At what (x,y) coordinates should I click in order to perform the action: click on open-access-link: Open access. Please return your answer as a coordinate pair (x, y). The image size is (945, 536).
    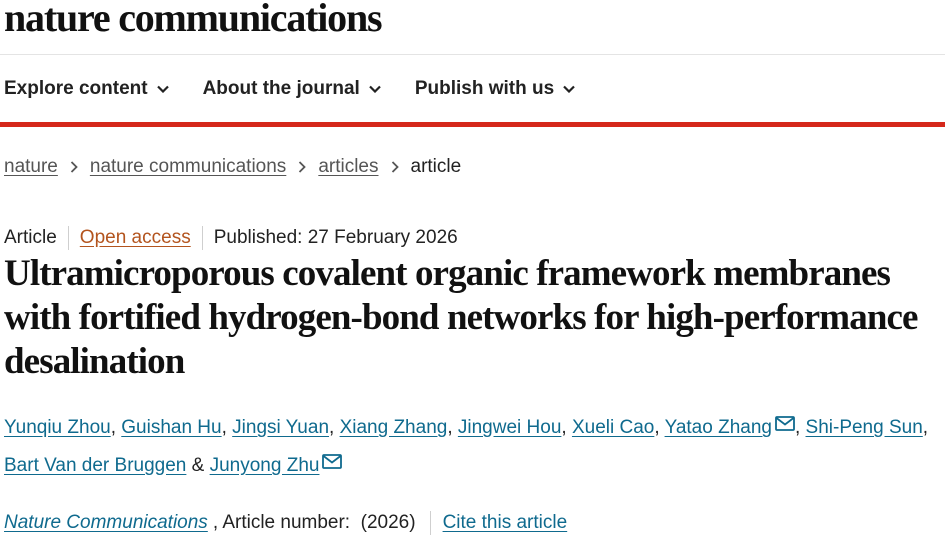
    Looking at the image, I should click on (135, 238).